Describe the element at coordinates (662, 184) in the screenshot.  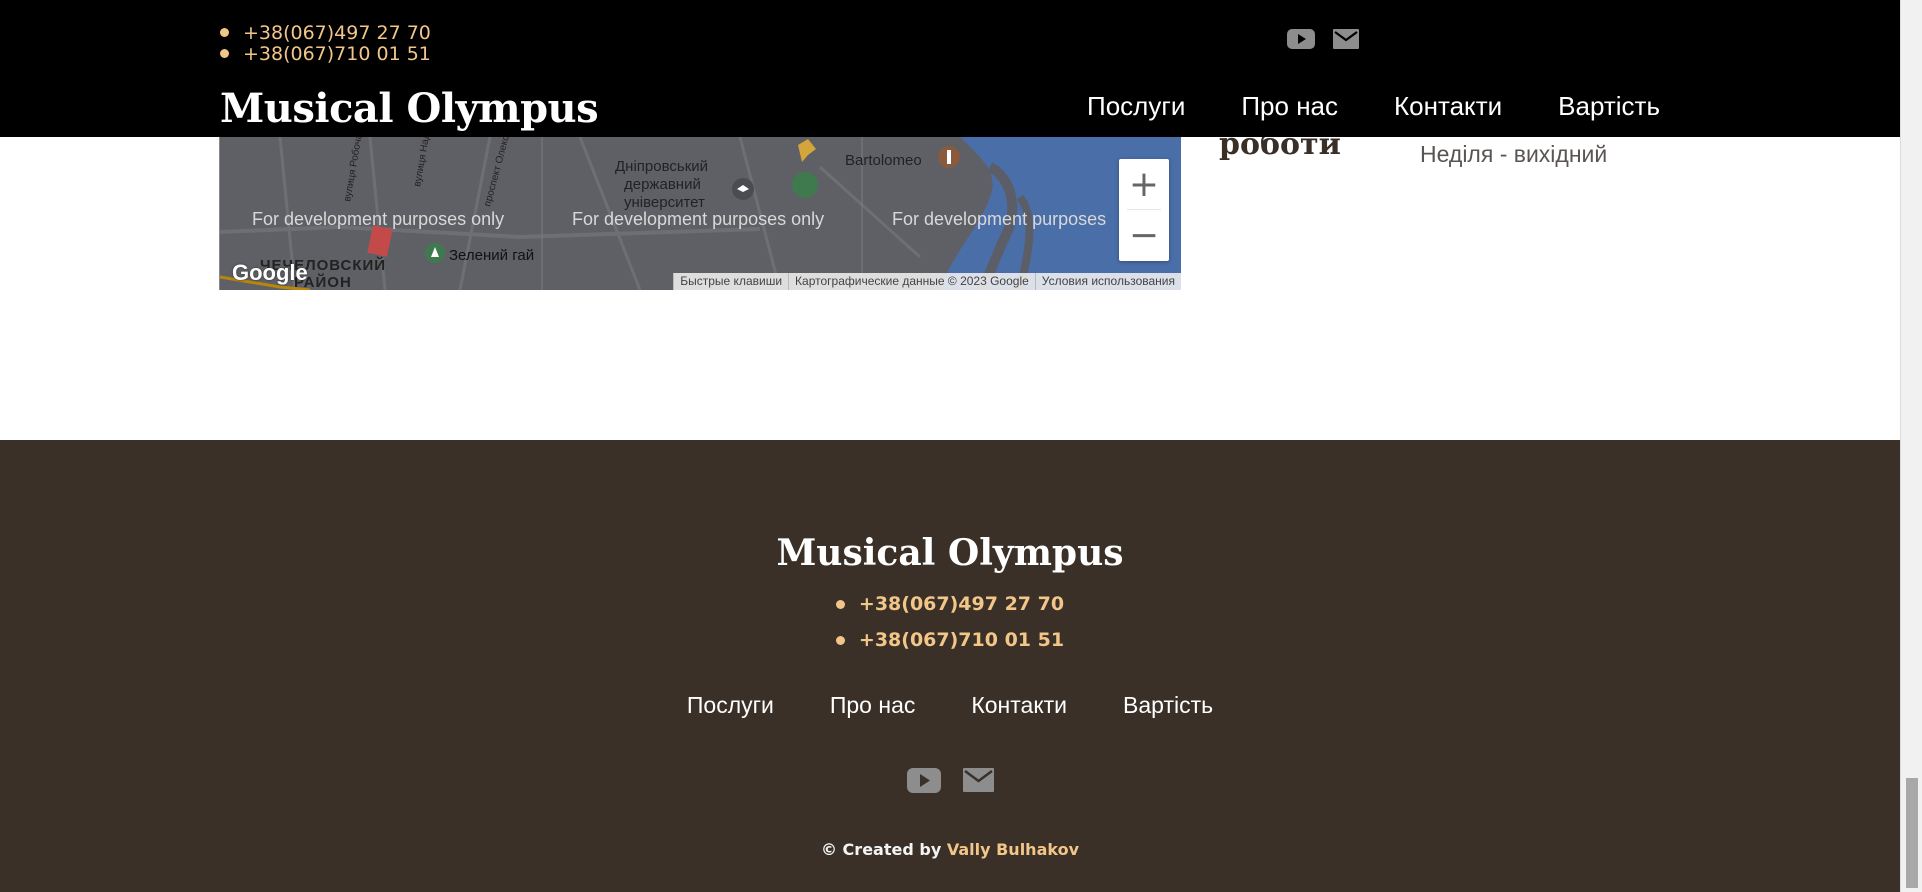
I see `svg-text: державний` at that location.